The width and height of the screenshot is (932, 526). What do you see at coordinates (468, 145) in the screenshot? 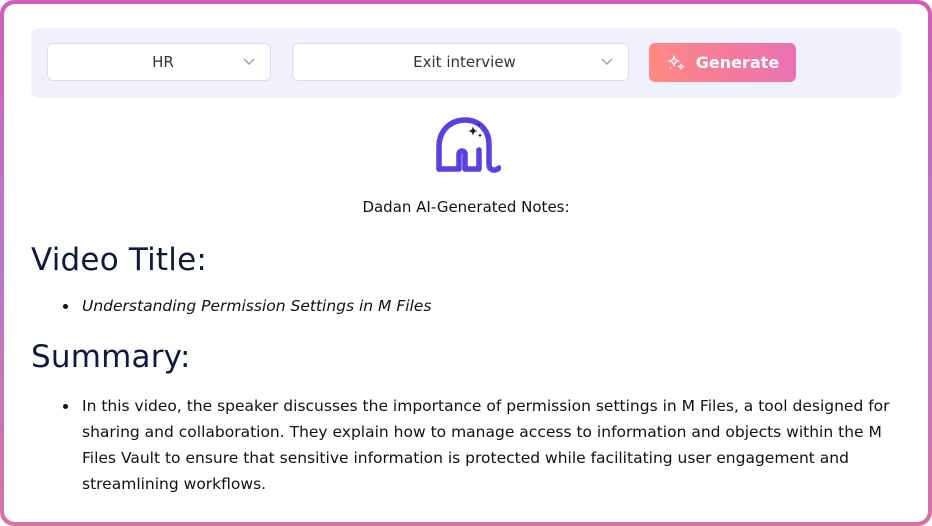
I see `elephant-logo-icon` at bounding box center [468, 145].